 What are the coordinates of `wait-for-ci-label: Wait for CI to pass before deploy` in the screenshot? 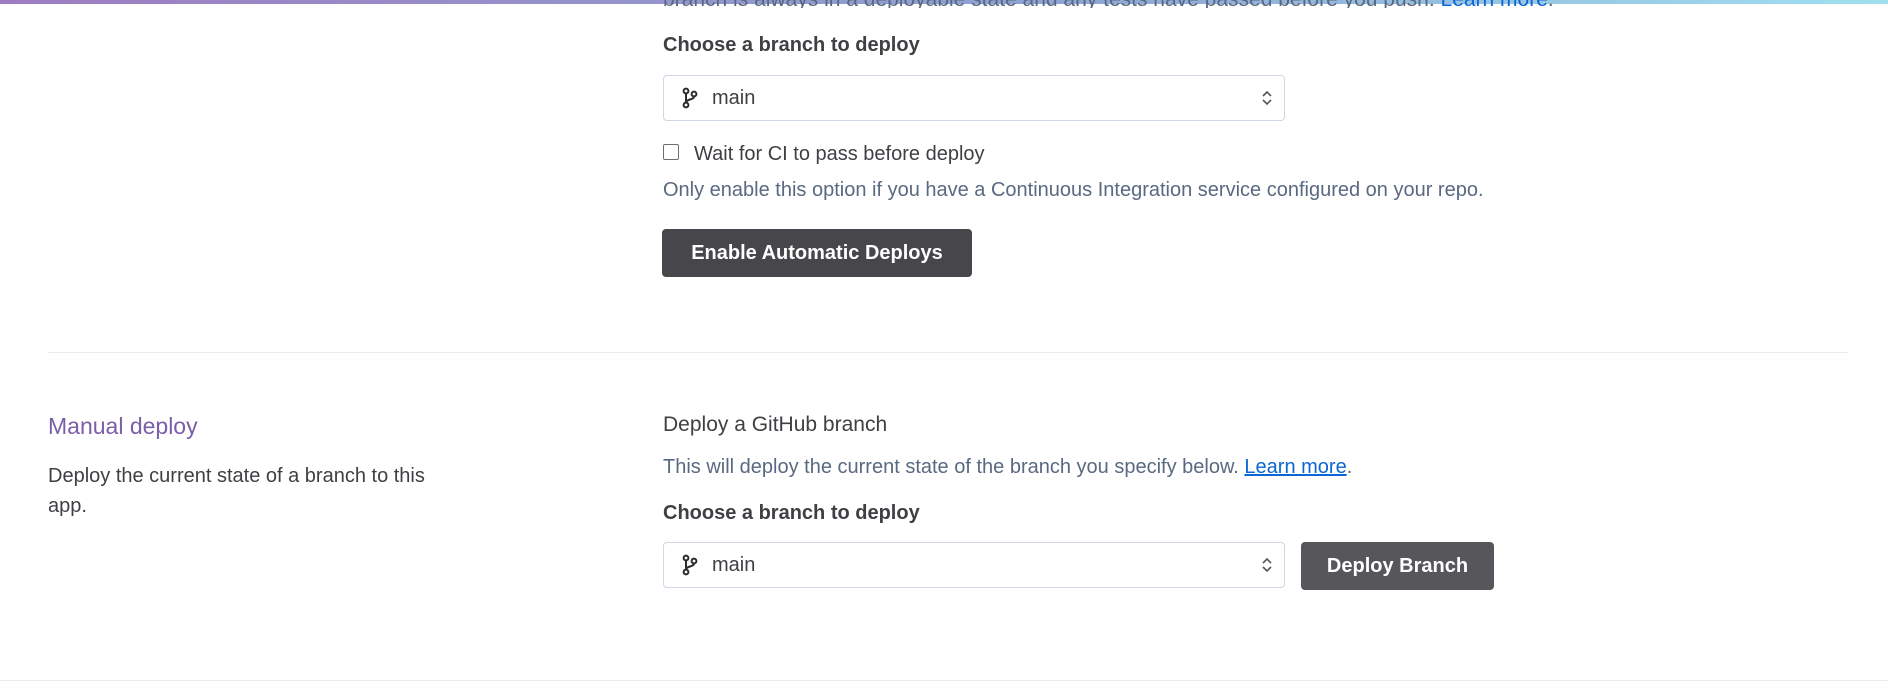 It's located at (839, 154).